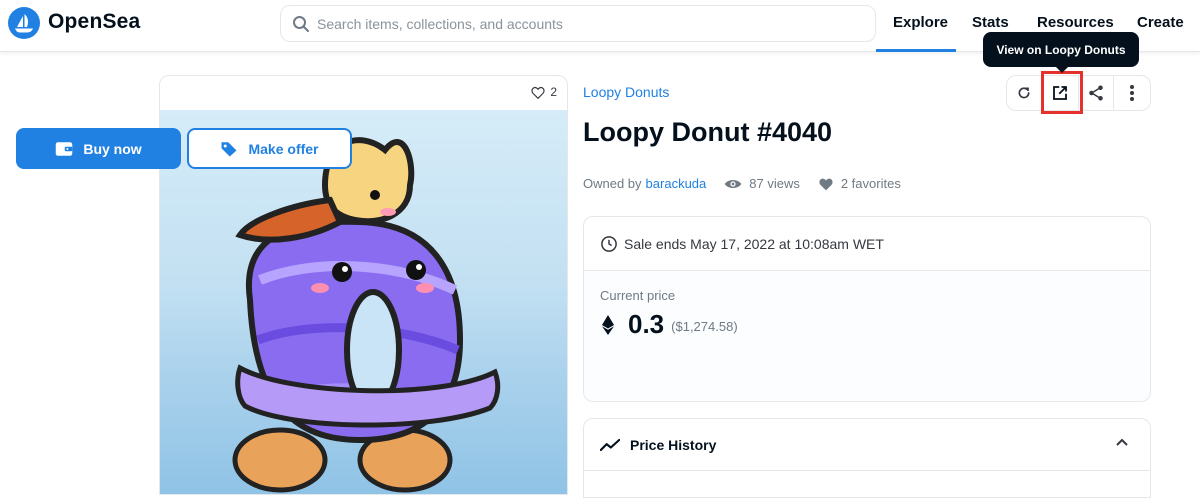  What do you see at coordinates (112, 148) in the screenshot?
I see `buy-now-label: Buy now` at bounding box center [112, 148].